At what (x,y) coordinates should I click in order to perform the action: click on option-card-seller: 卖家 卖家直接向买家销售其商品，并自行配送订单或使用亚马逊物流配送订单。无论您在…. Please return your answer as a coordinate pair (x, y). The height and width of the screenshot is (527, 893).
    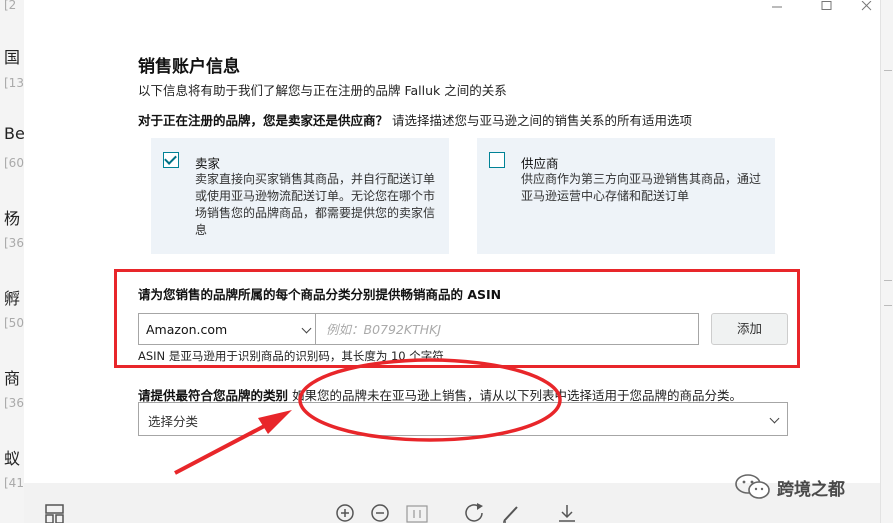
    Looking at the image, I should click on (300, 196).